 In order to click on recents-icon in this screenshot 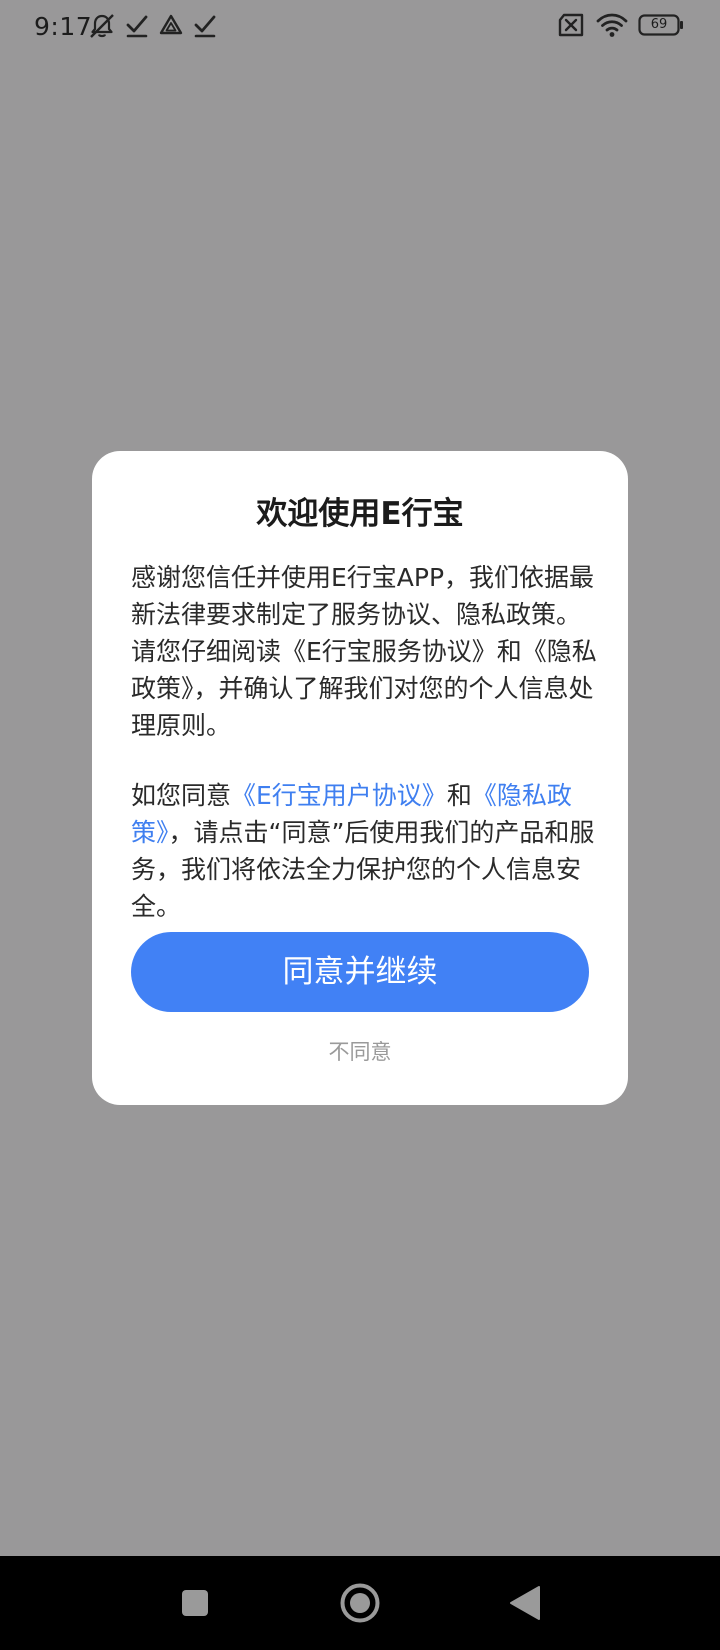, I will do `click(195, 1603)`.